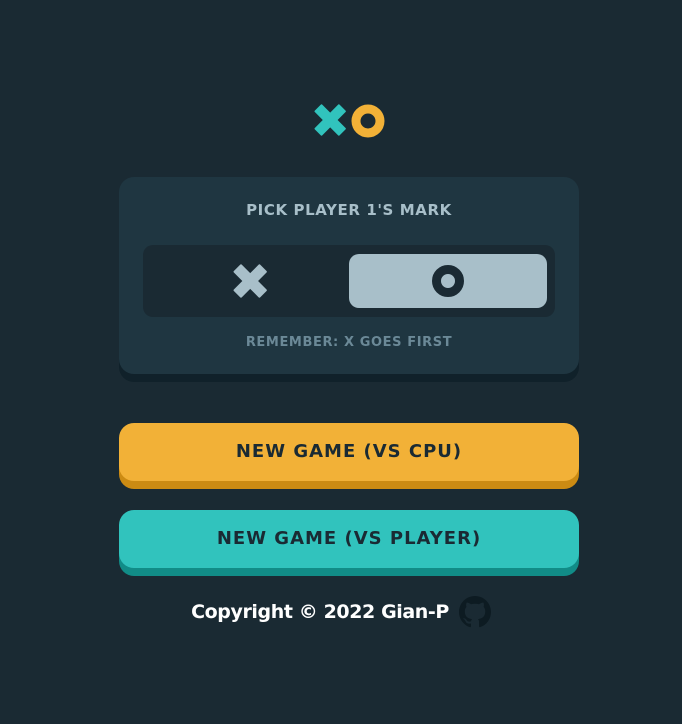  What do you see at coordinates (474, 612) in the screenshot?
I see `github-icon` at bounding box center [474, 612].